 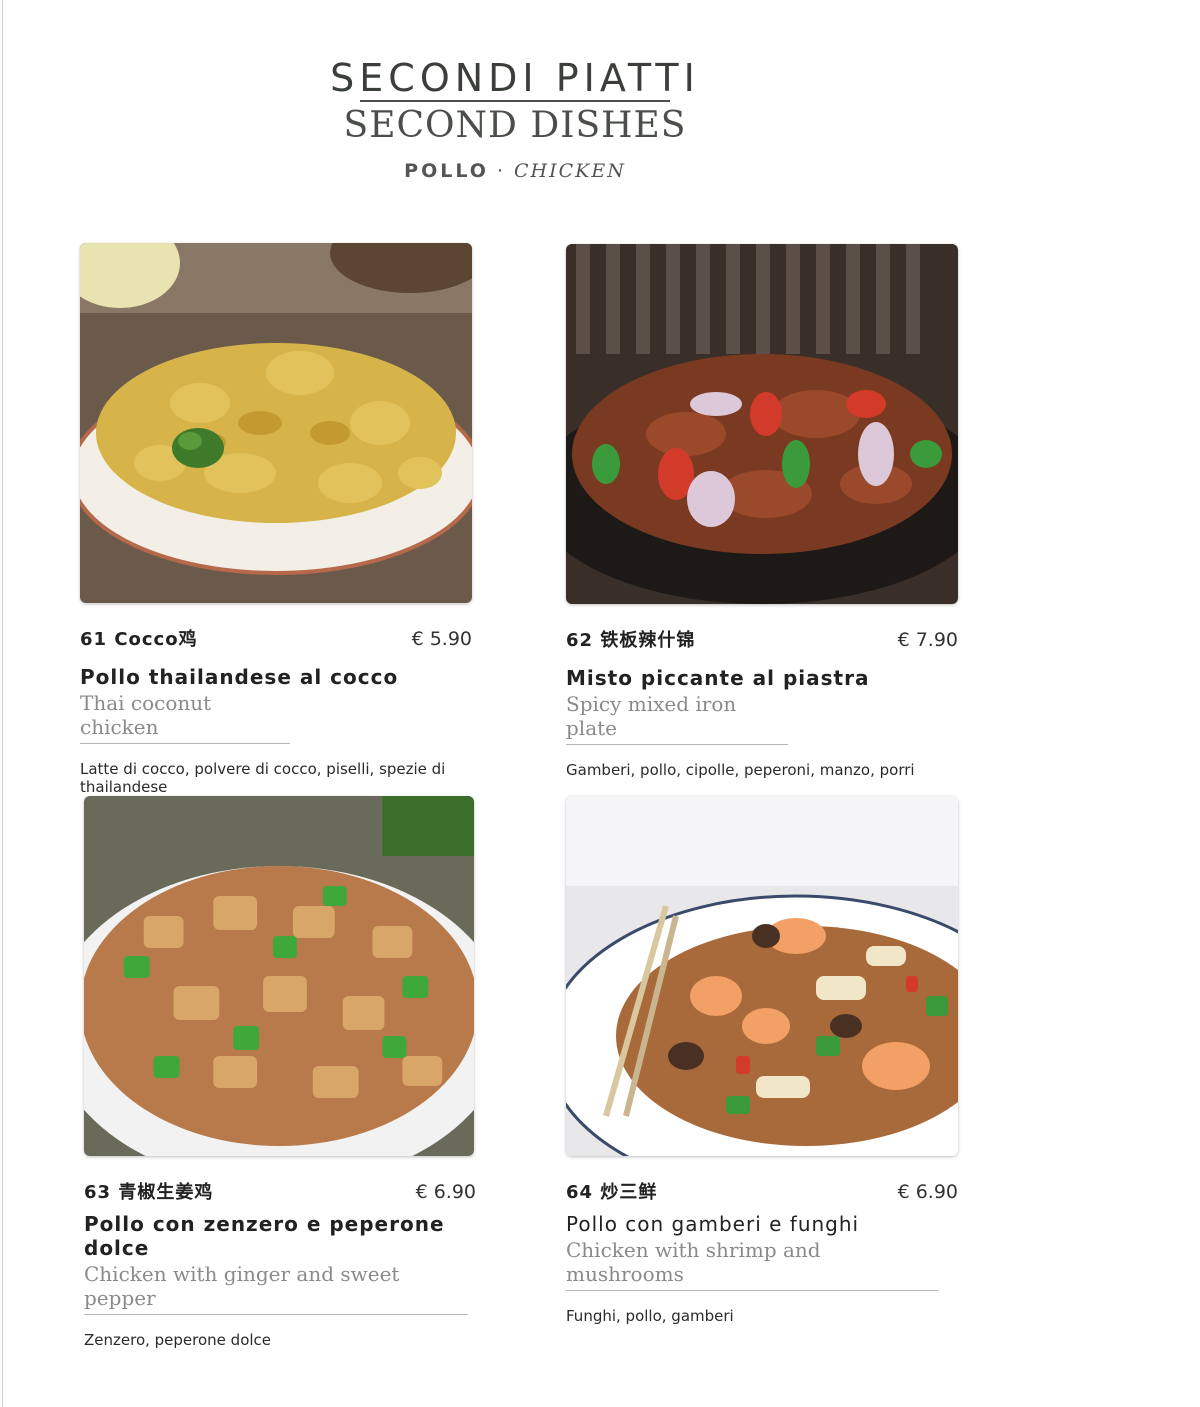 What do you see at coordinates (280, 1340) in the screenshot?
I see `dish-ingredients: Zenzero, peperone dolce` at bounding box center [280, 1340].